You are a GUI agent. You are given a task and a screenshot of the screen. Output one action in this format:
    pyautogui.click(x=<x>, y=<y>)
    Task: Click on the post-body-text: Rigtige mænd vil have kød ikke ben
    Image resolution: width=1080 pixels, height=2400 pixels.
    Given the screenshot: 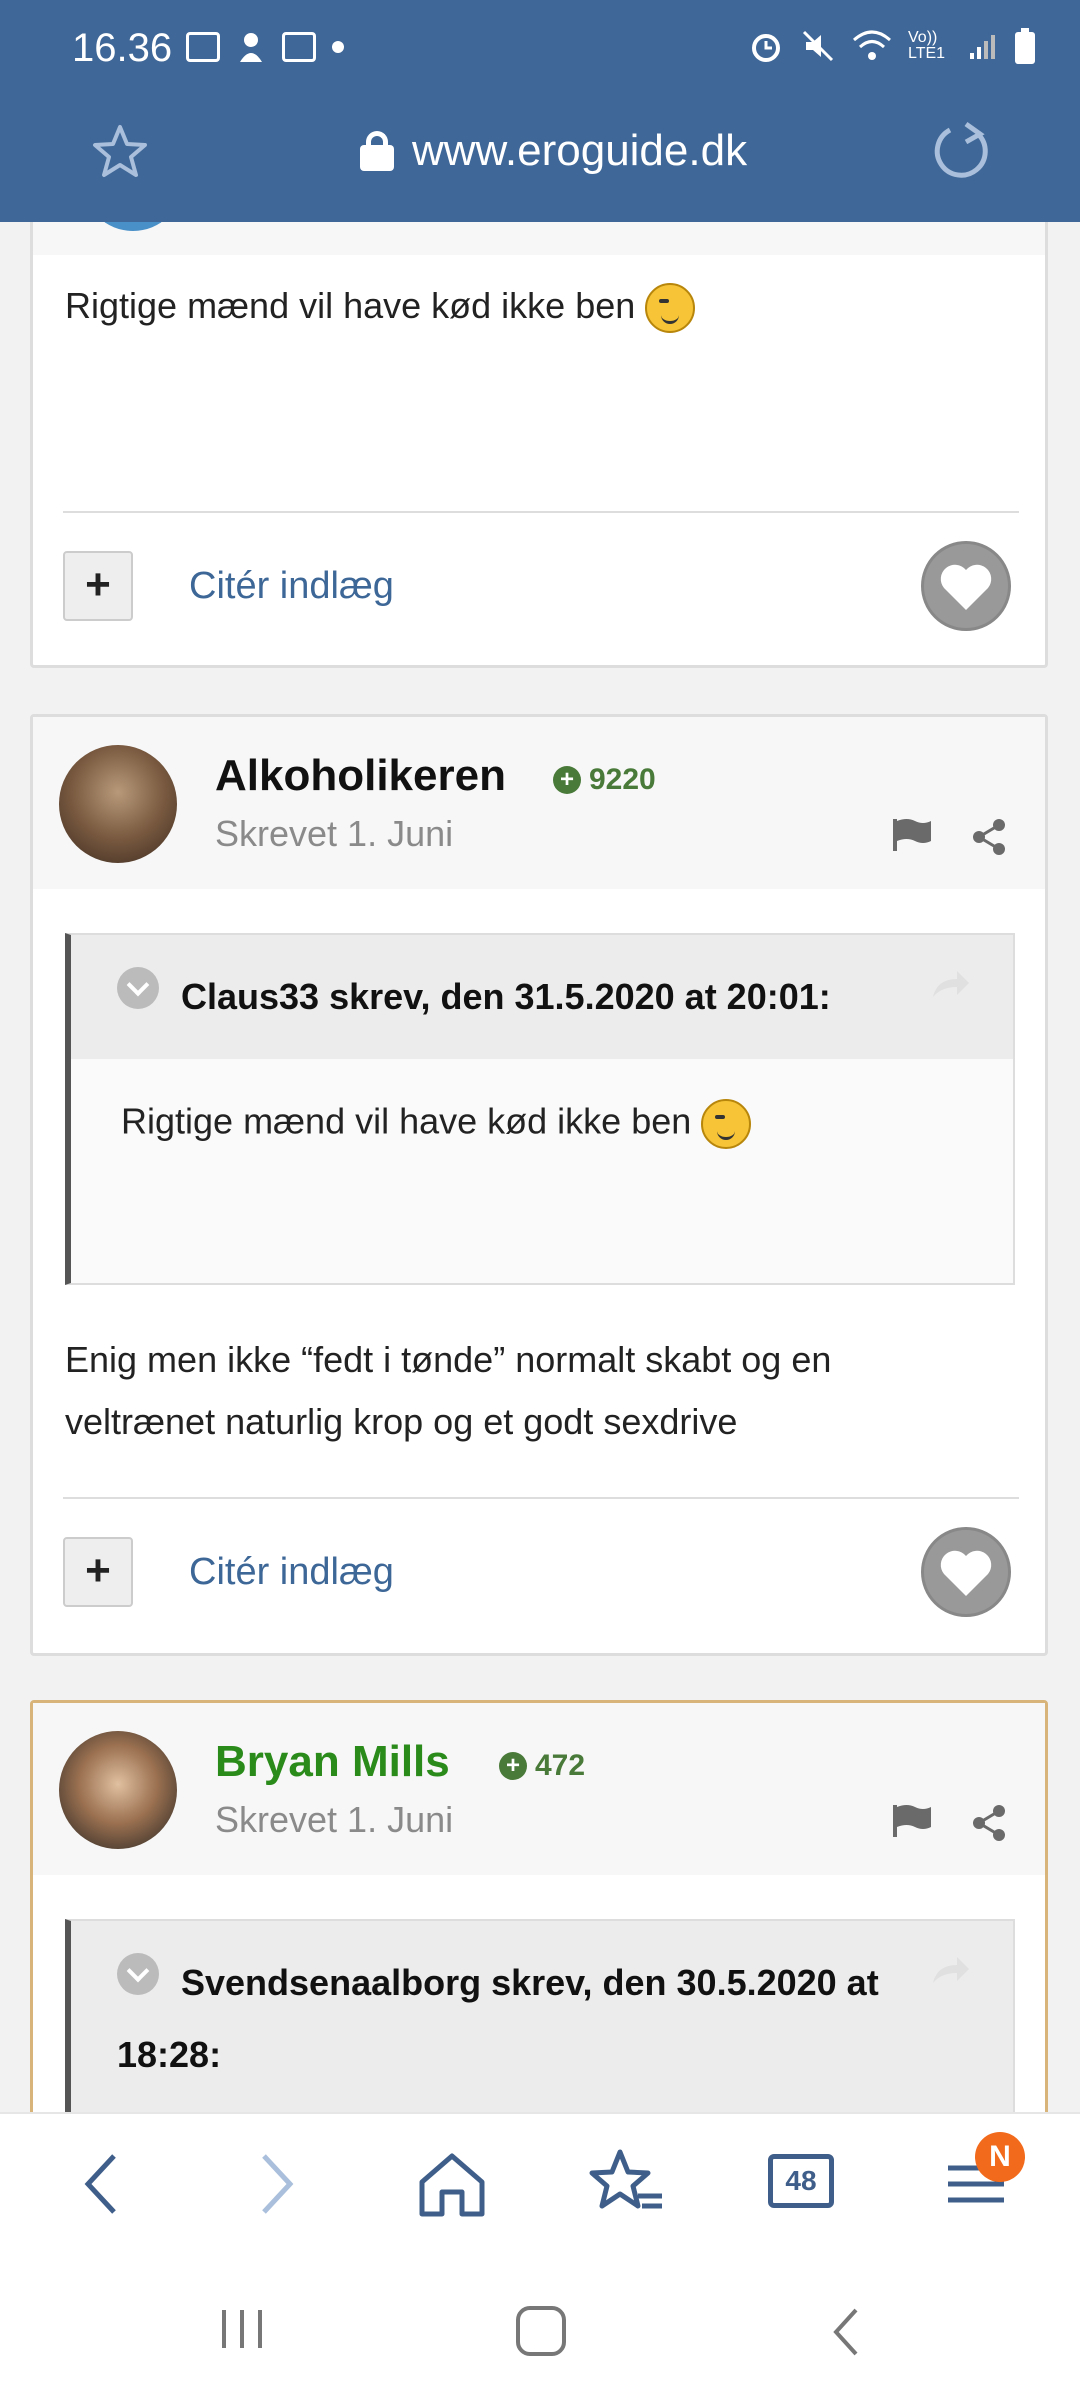 What is the action you would take?
    pyautogui.click(x=350, y=305)
    